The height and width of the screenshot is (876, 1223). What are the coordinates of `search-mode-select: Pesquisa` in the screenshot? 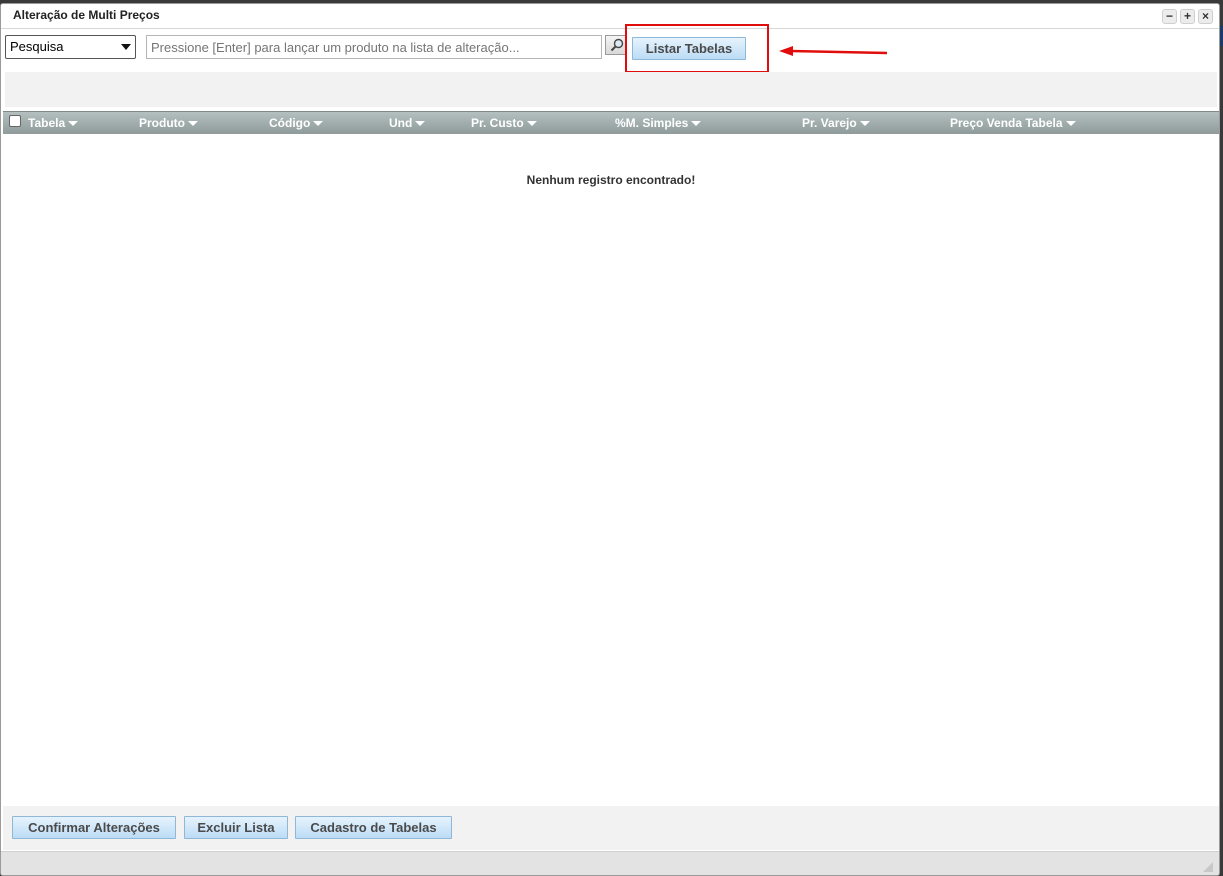 It's located at (70, 47).